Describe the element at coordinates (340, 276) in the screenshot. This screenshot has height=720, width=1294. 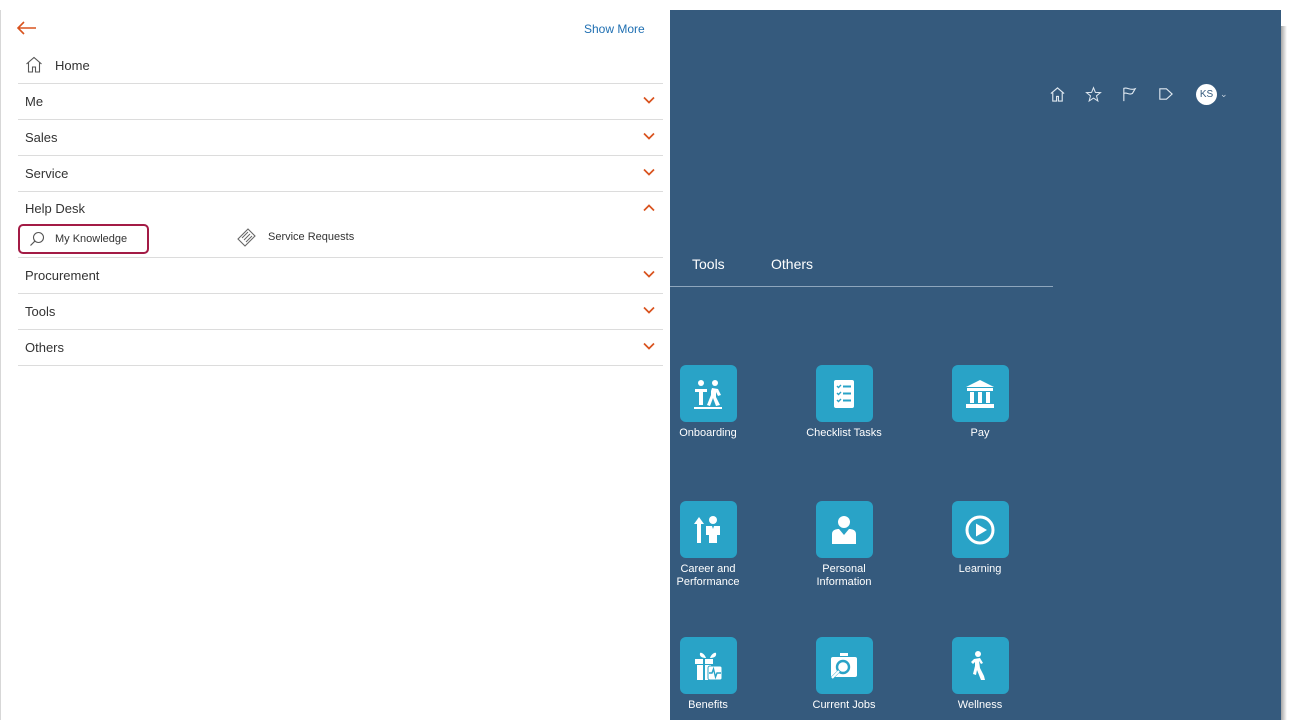
I see `nav-group-procurement: Procurement` at that location.